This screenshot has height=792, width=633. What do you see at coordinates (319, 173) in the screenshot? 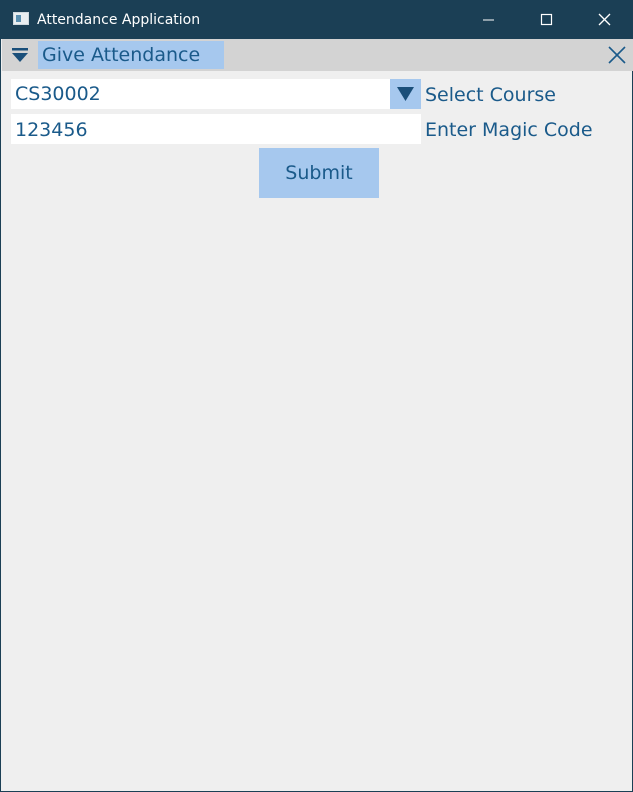
I see `submit-button: Submit` at bounding box center [319, 173].